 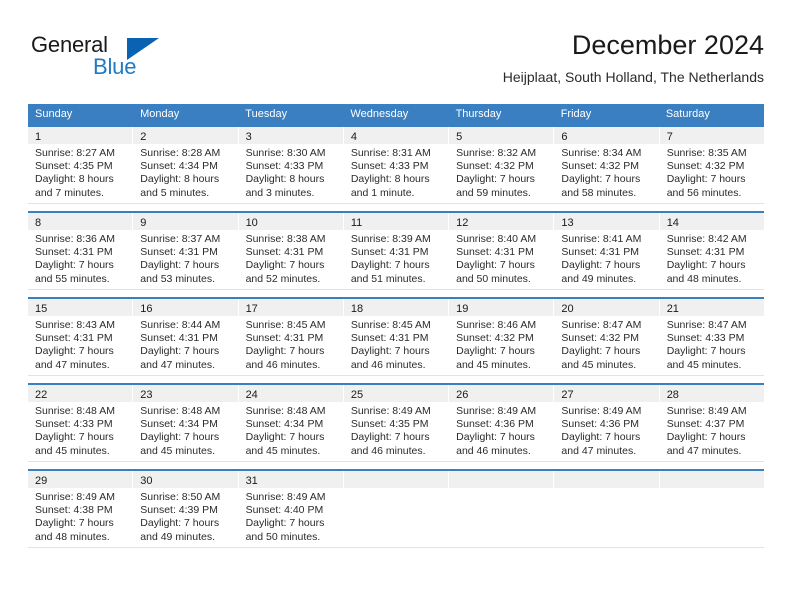 What do you see at coordinates (711, 393) in the screenshot?
I see `day-number-band: 28` at bounding box center [711, 393].